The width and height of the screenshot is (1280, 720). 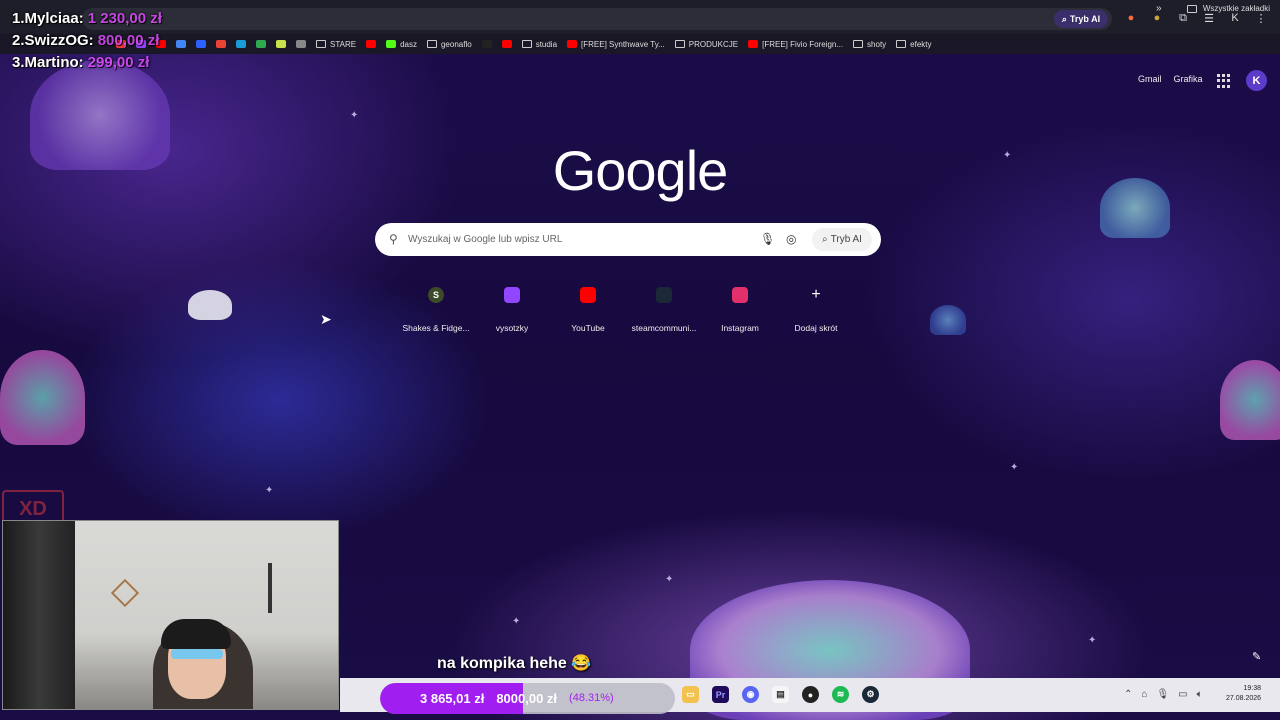 What do you see at coordinates (690, 694) in the screenshot?
I see `file-explorer-icon: ▭` at bounding box center [690, 694].